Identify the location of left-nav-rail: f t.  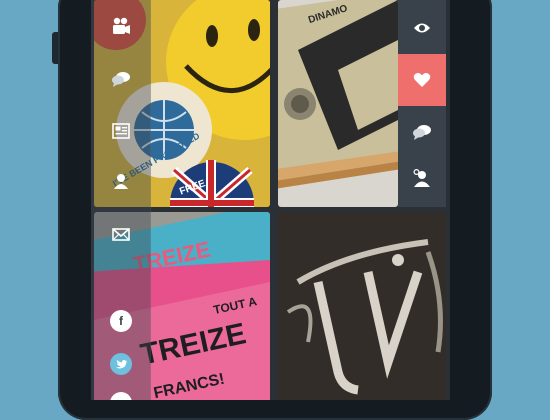
(121, 200).